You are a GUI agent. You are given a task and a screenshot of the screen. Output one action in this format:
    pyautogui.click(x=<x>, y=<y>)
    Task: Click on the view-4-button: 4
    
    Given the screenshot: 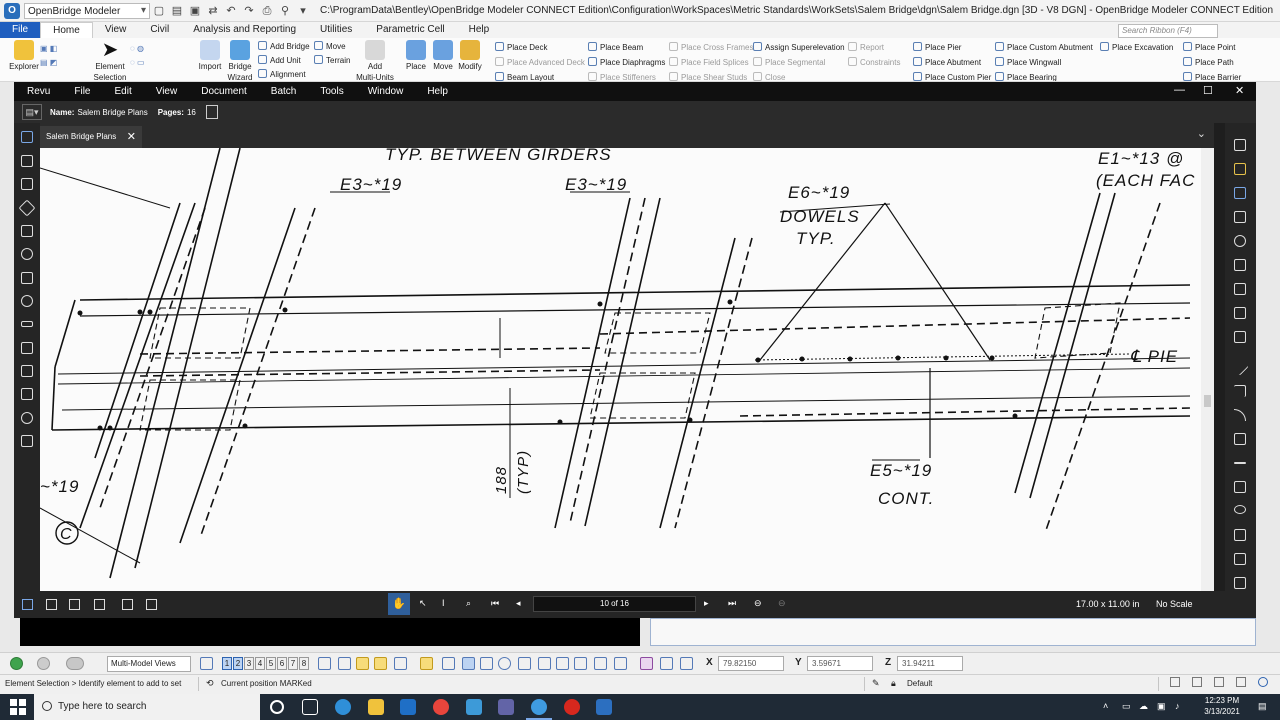 What is the action you would take?
    pyautogui.click(x=260, y=663)
    